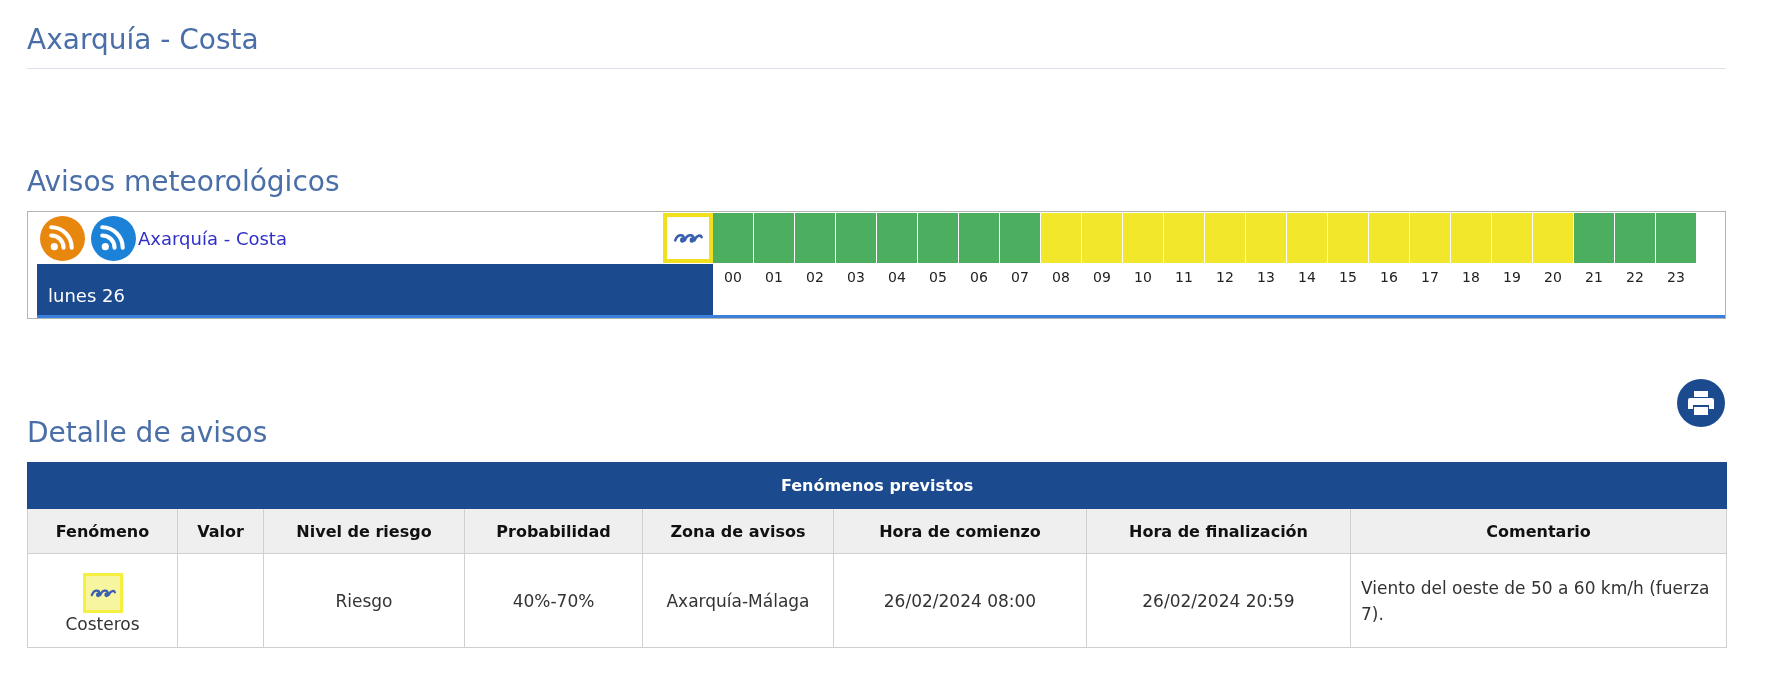 Image resolution: width=1765 pixels, height=692 pixels. Describe the element at coordinates (1538, 531) in the screenshot. I see `column-header: Comentario` at that location.